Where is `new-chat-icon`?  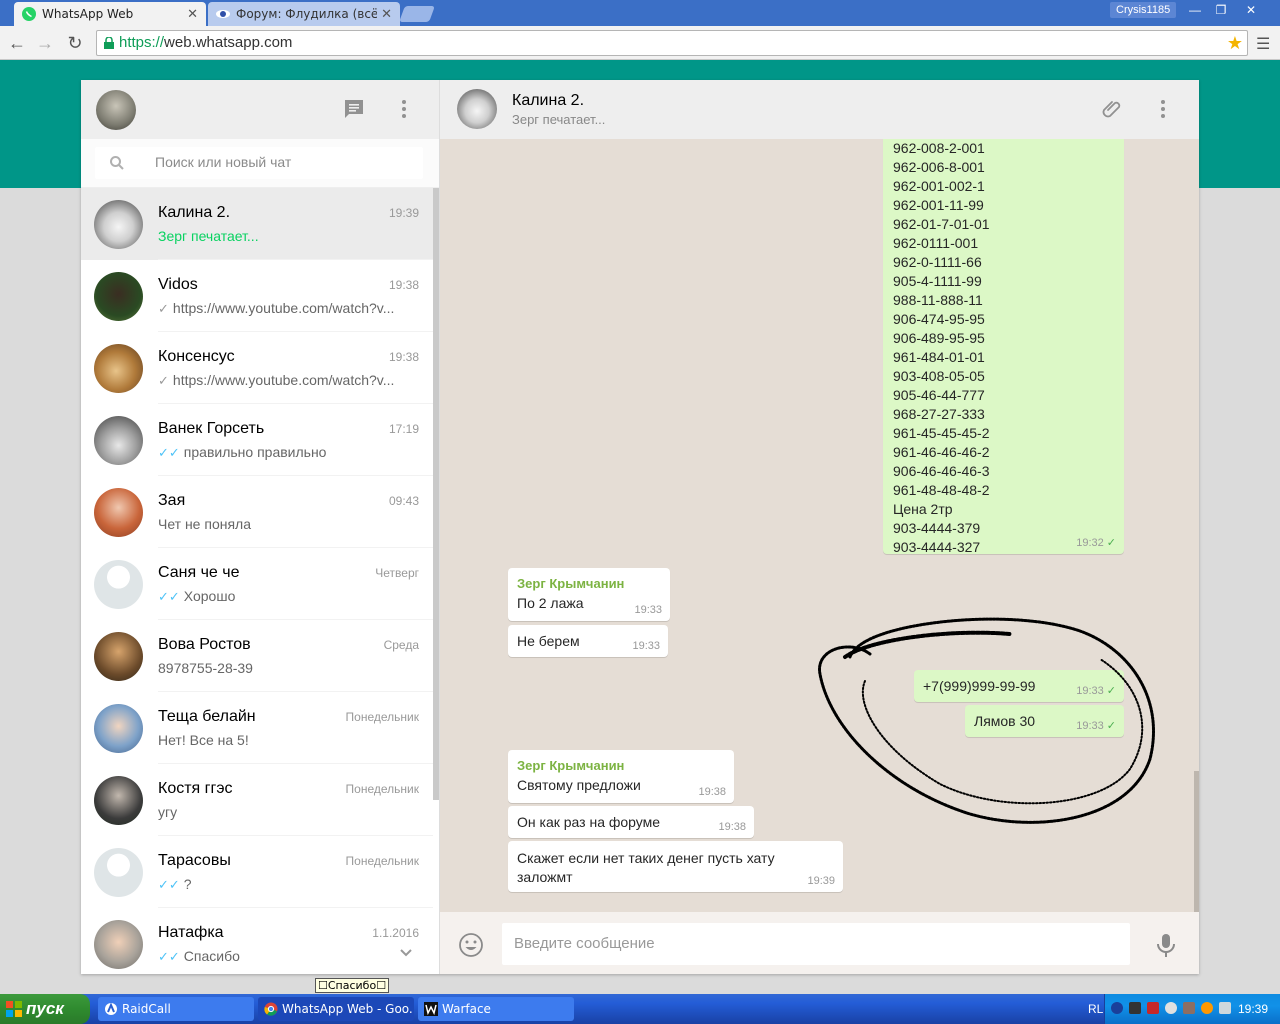
new-chat-icon is located at coordinates (354, 109).